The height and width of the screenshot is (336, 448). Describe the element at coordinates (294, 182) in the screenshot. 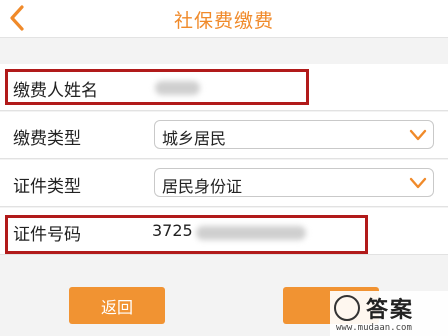

I see `id-type-select: 居民身份证` at that location.